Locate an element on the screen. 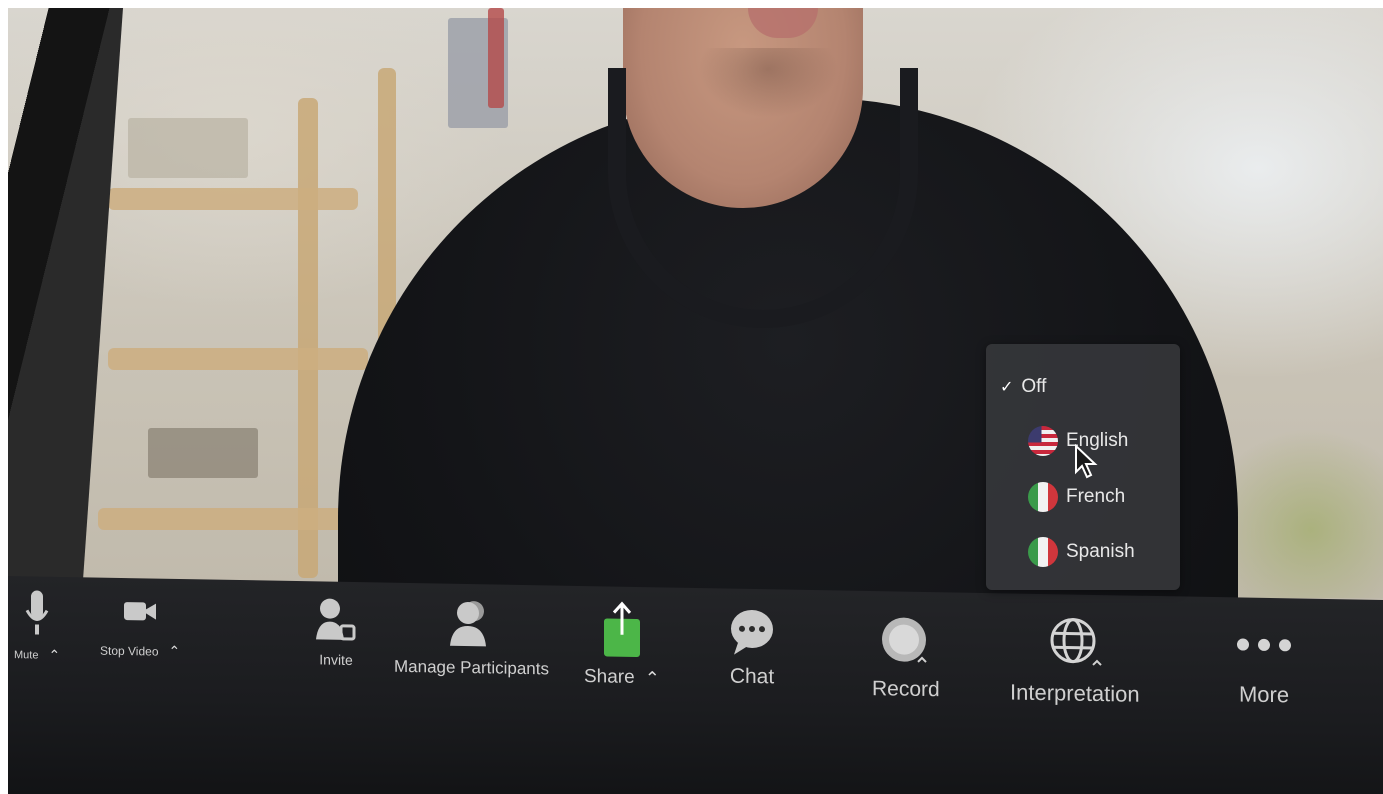  share-screen-icon is located at coordinates (622, 629).